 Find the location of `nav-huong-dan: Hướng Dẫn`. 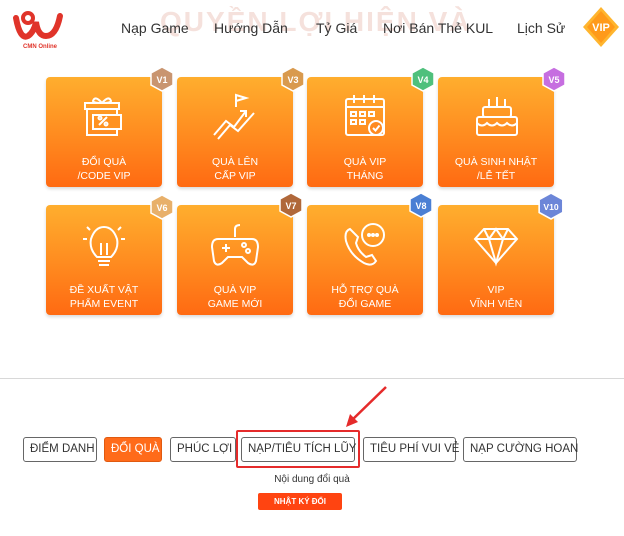

nav-huong-dan: Hướng Dẫn is located at coordinates (251, 28).